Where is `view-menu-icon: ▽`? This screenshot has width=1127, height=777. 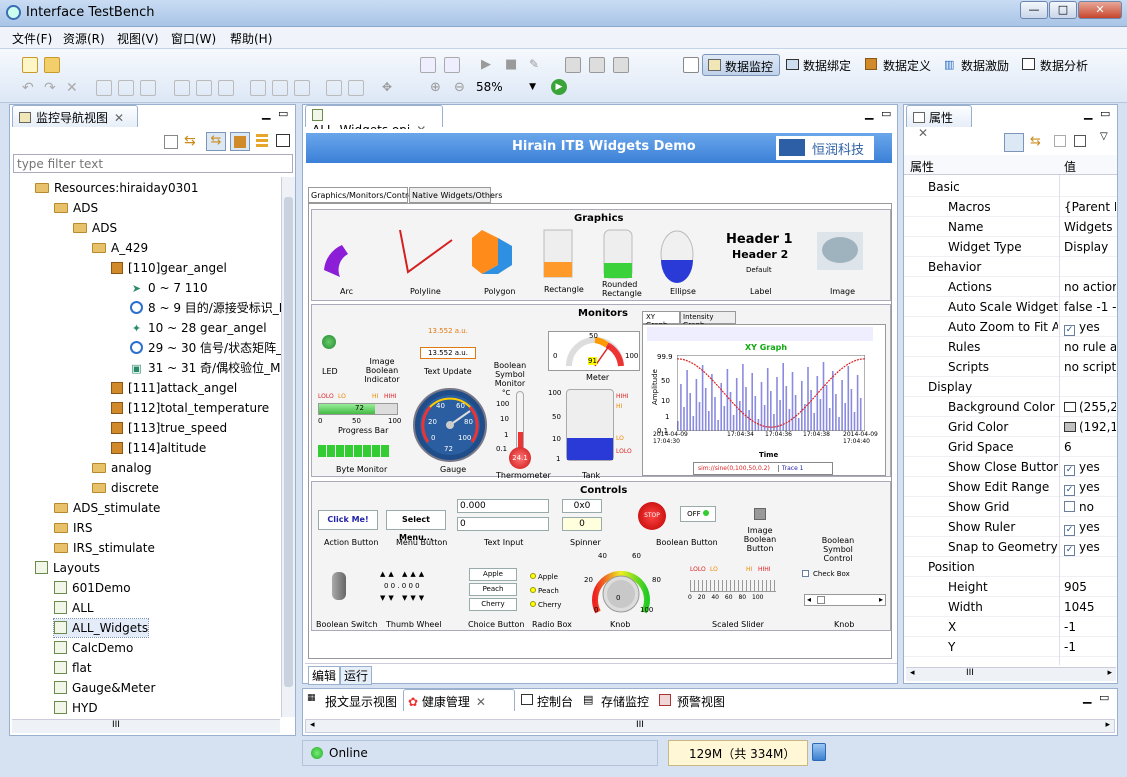 view-menu-icon: ▽ is located at coordinates (1104, 136).